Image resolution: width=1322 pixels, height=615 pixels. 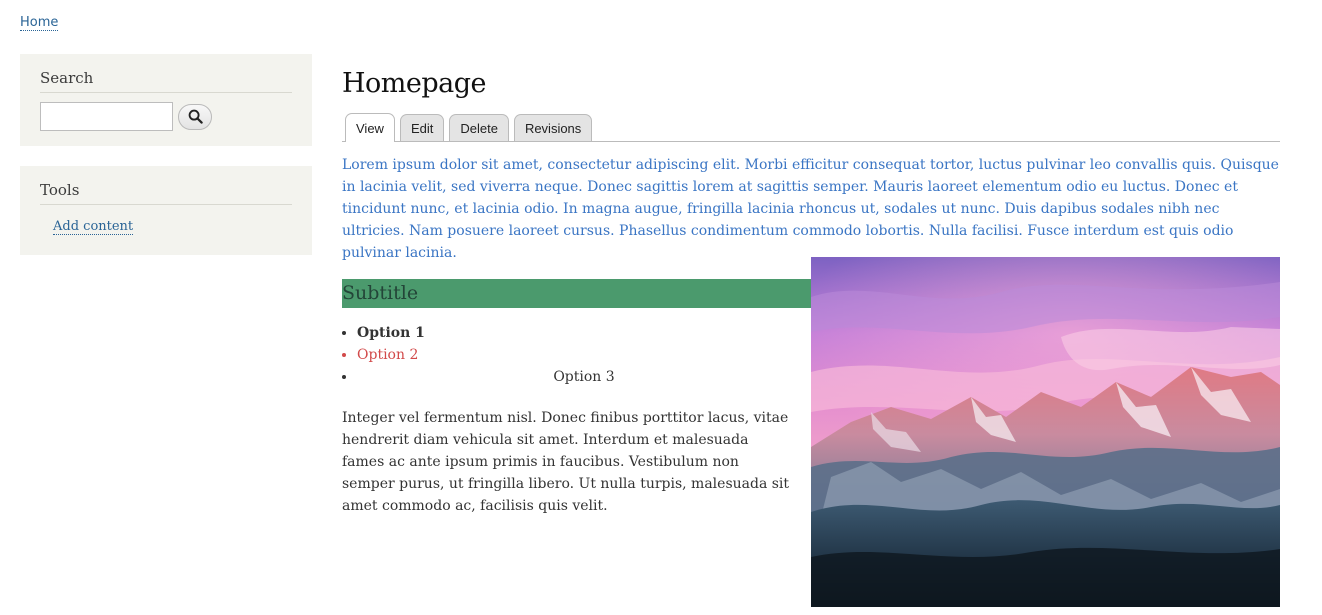 What do you see at coordinates (584, 333) in the screenshot?
I see `list-item-option-1: Option 1` at bounding box center [584, 333].